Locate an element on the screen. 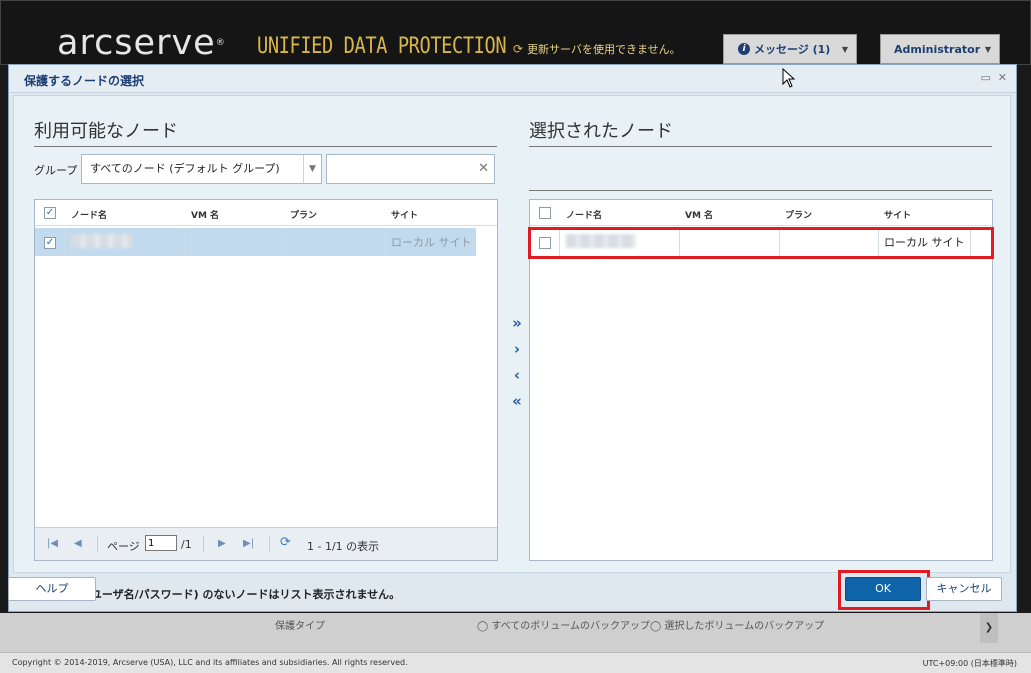  remove-all-button: « is located at coordinates (517, 401).